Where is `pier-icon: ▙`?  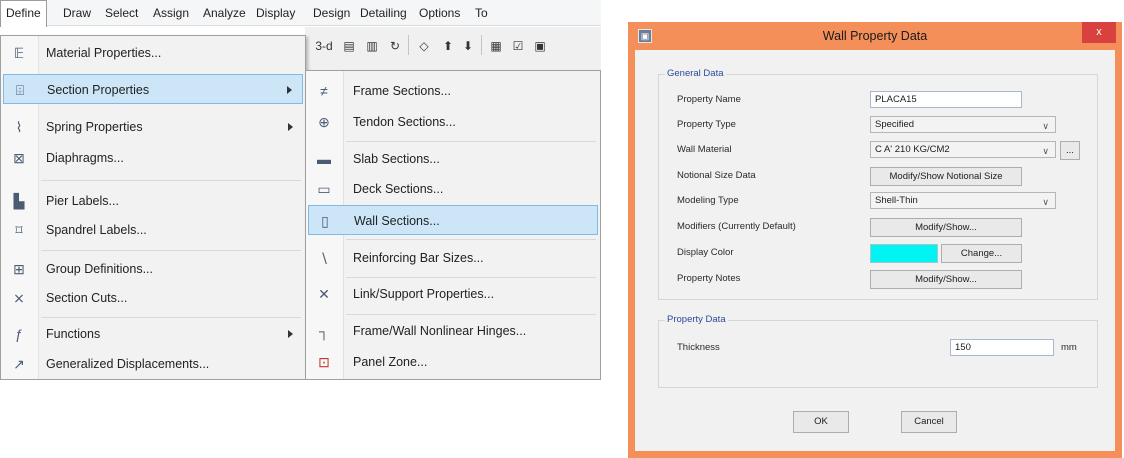 pier-icon: ▙ is located at coordinates (19, 201).